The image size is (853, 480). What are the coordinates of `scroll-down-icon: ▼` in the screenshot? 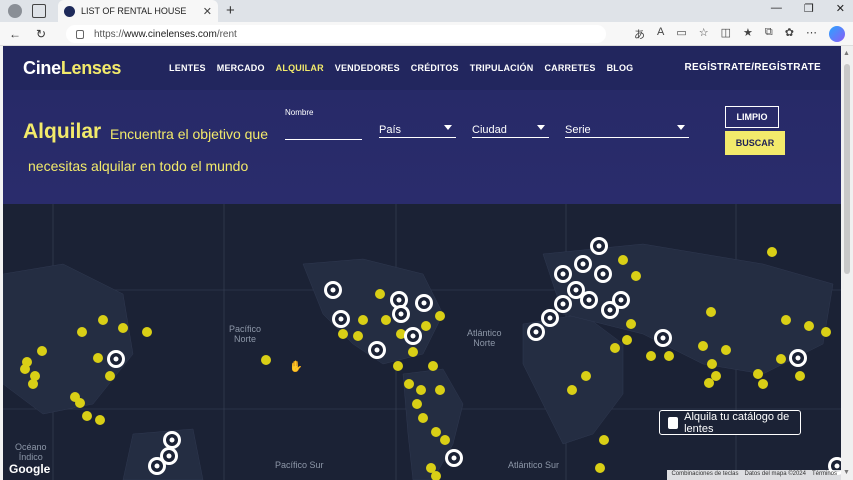 It's located at (846, 472).